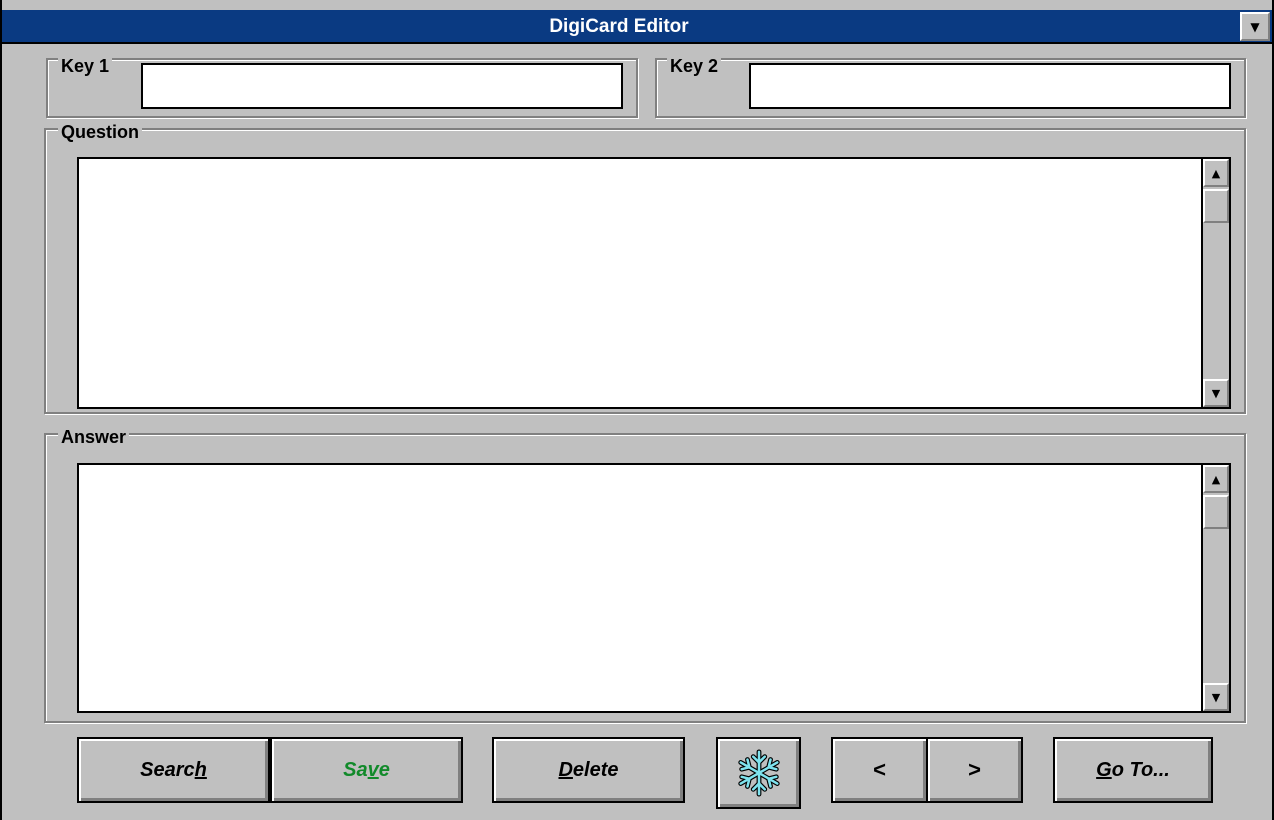  I want to click on key2-input, so click(990, 86).